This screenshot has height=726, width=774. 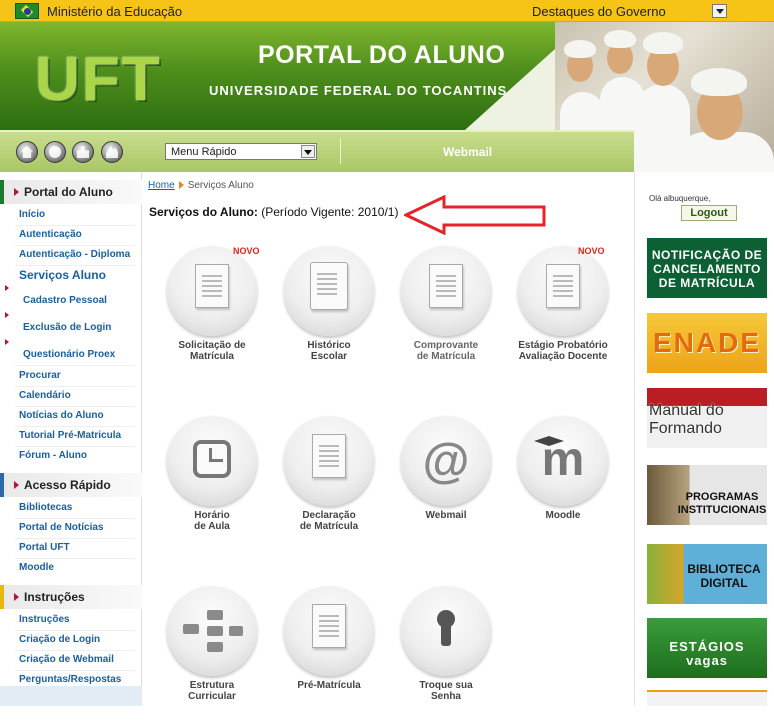 I want to click on tile-label: Comprovante de Matrícula, so click(x=446, y=351).